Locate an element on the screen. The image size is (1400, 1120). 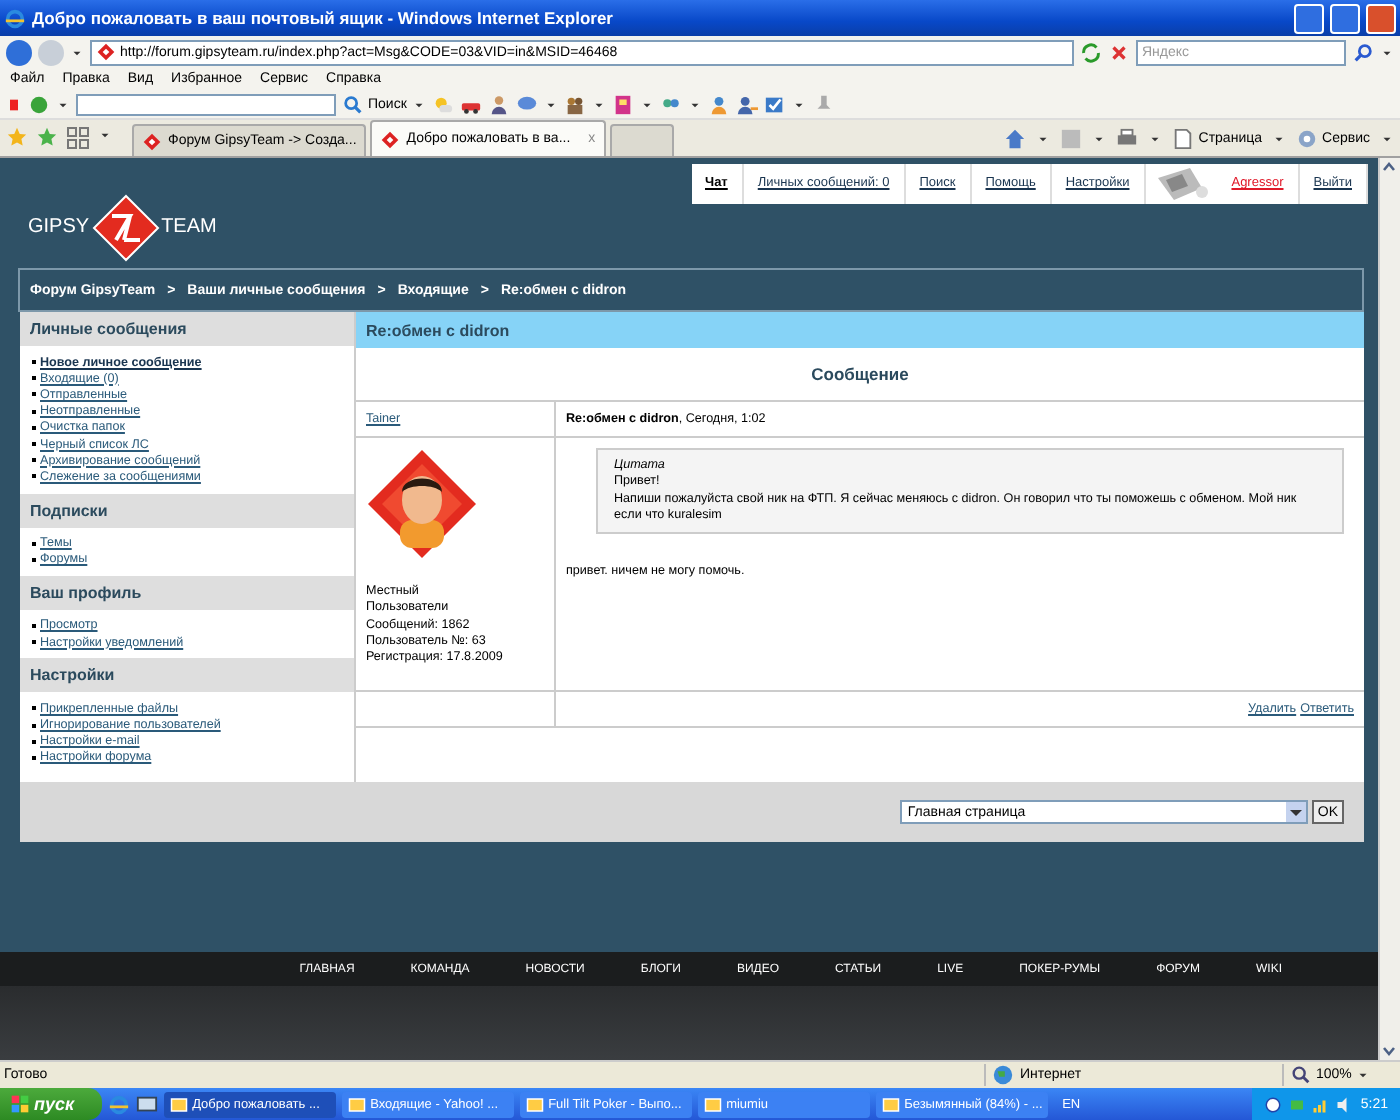
zoom-icon is located at coordinates (1301, 1075).